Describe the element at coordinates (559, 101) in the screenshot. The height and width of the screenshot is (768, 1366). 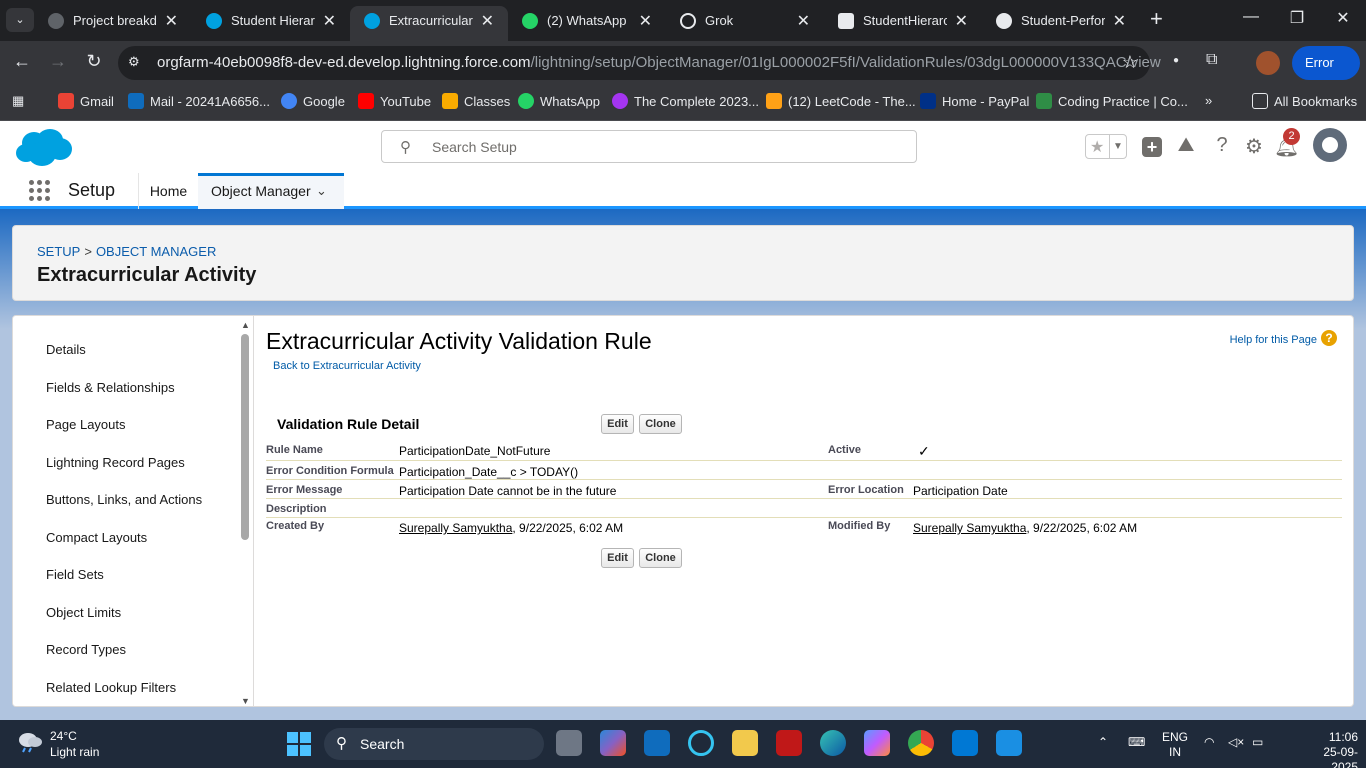
I see `bookmark-item: WhatsApp` at that location.